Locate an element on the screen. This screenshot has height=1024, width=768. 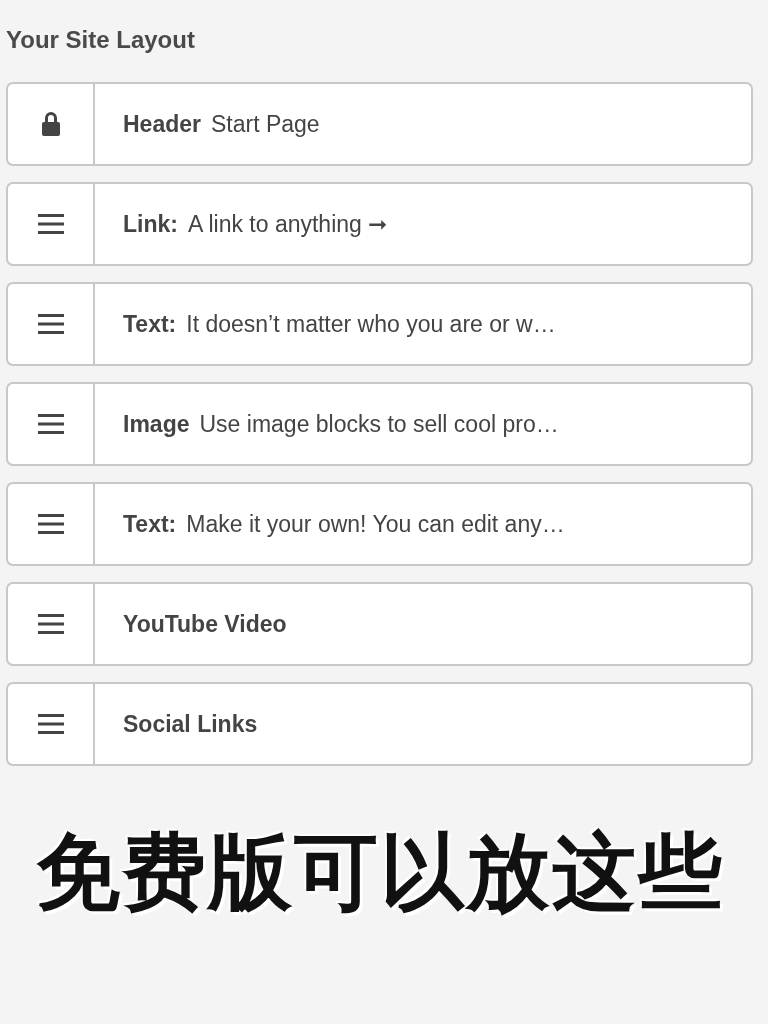
block-summary: A link to anything ➞ is located at coordinates (287, 224).